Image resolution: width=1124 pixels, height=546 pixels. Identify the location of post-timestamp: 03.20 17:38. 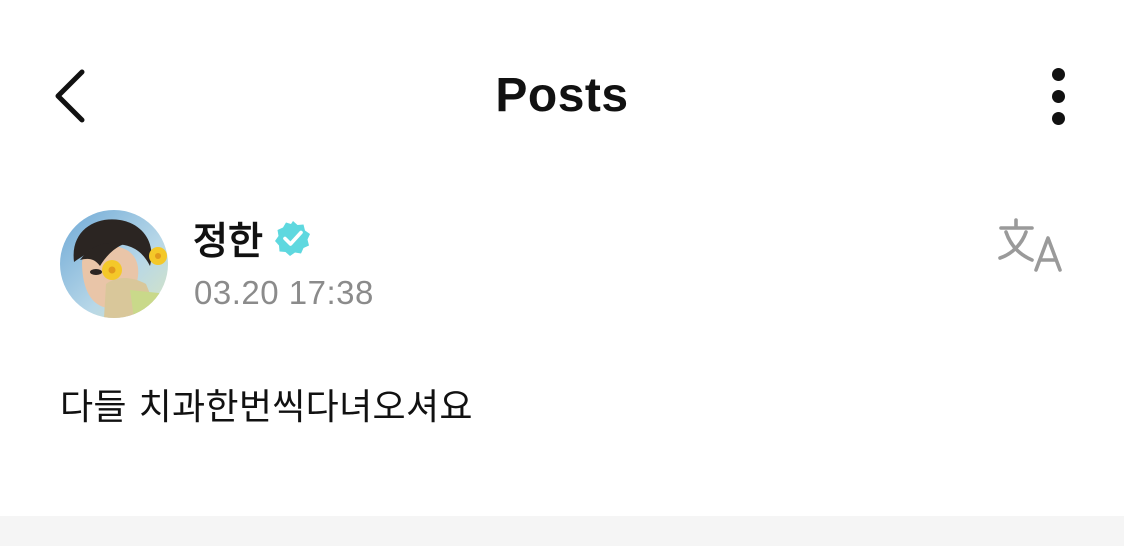
(284, 292).